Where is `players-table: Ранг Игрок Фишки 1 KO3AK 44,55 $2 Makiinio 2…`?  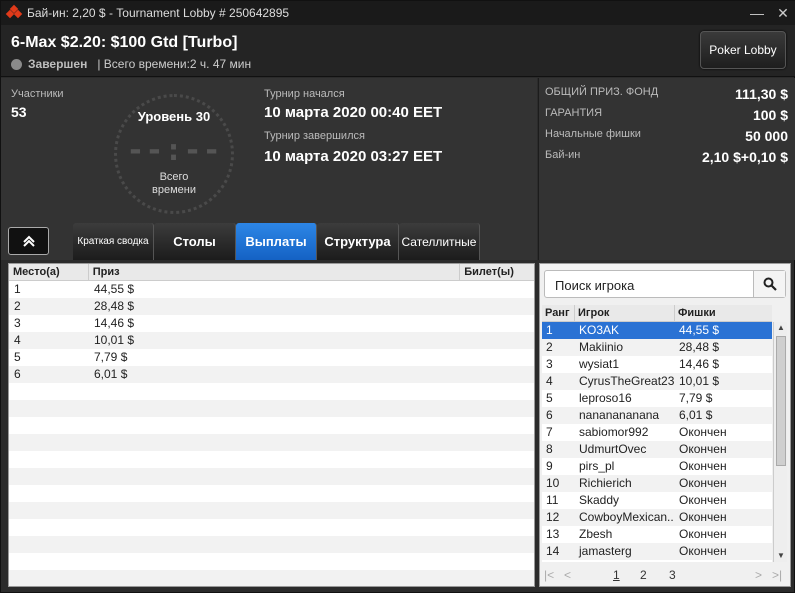
players-table: Ранг Игрок Фишки 1 KO3AK 44,55 $2 Makiinio 2… is located at coordinates (657, 433).